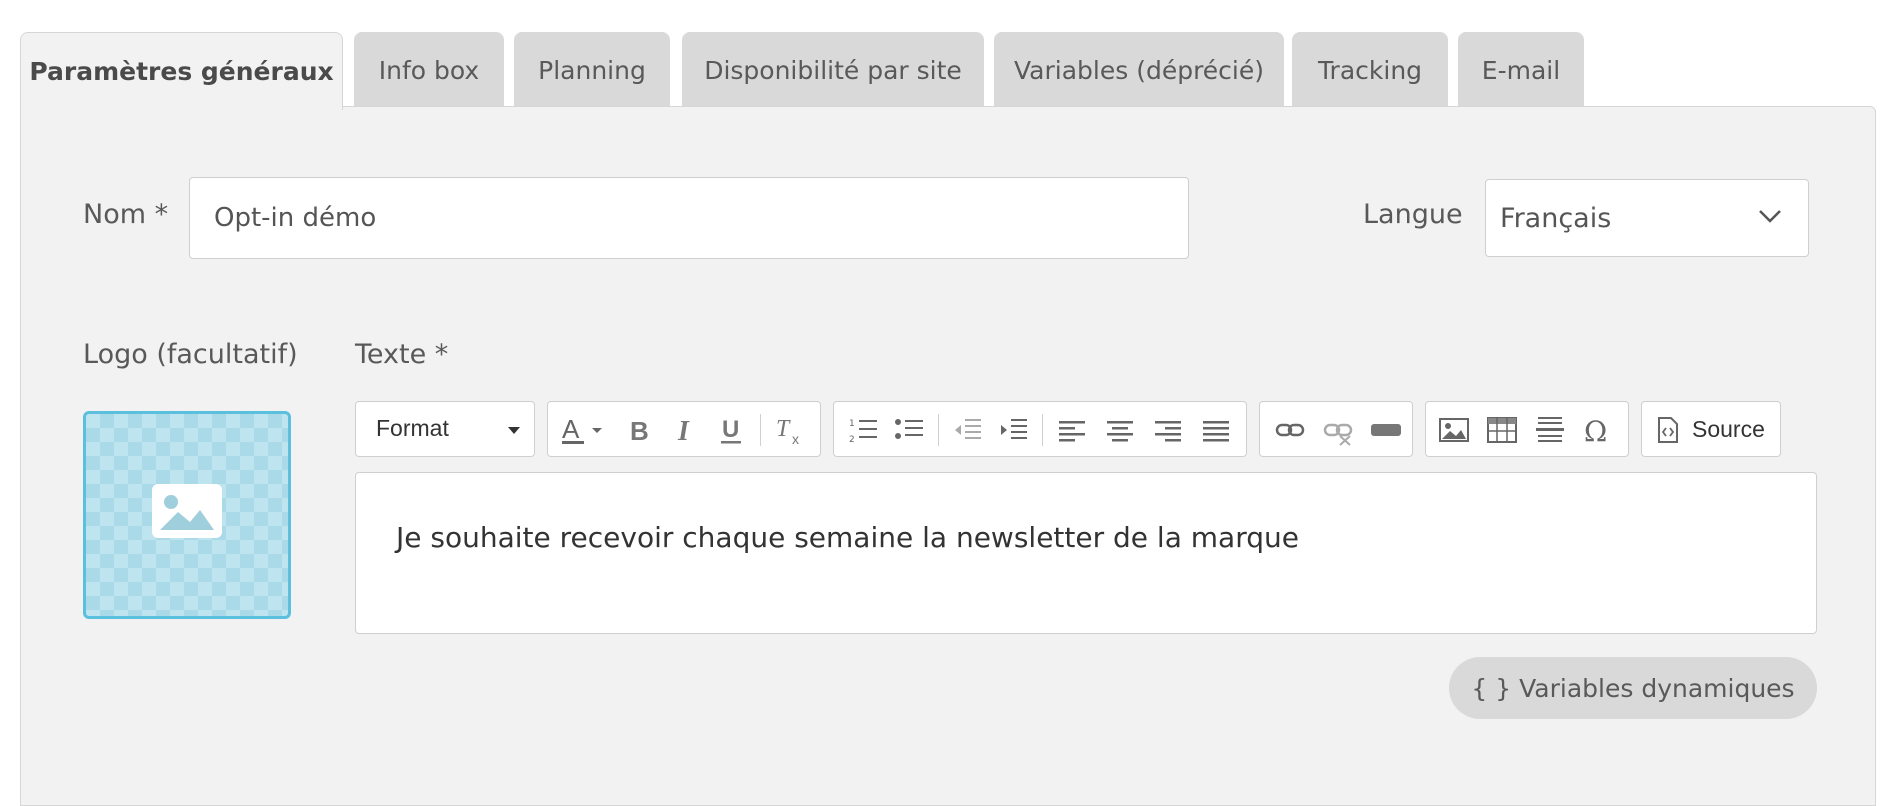 The width and height of the screenshot is (1896, 806). Describe the element at coordinates (1168, 430) in the screenshot. I see `align-right-icon` at that location.